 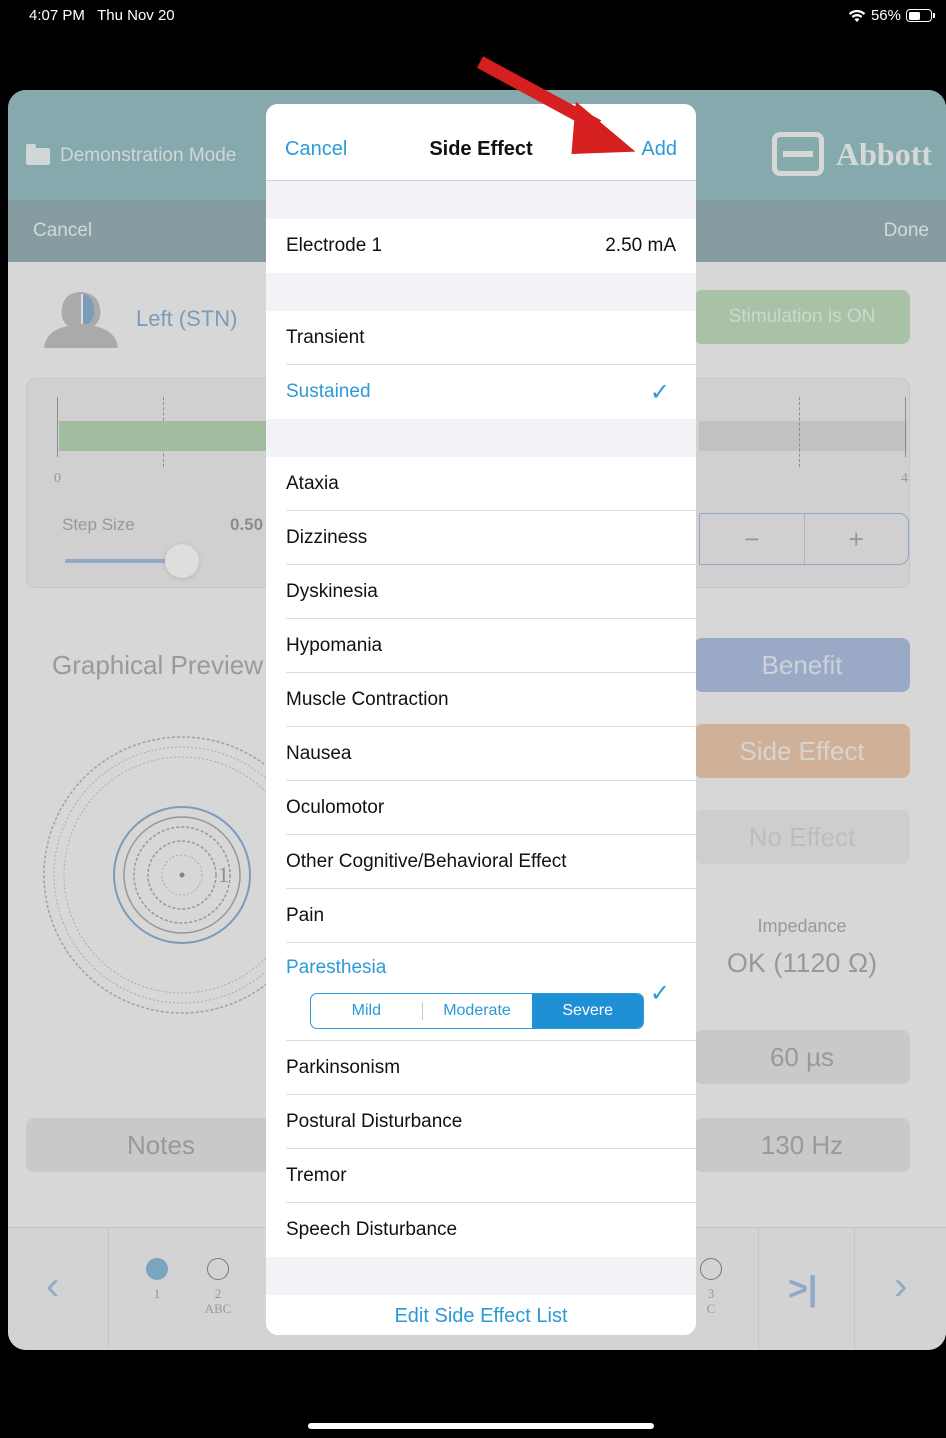 I want to click on effect-label: Parkinsonism, so click(x=343, y=1067).